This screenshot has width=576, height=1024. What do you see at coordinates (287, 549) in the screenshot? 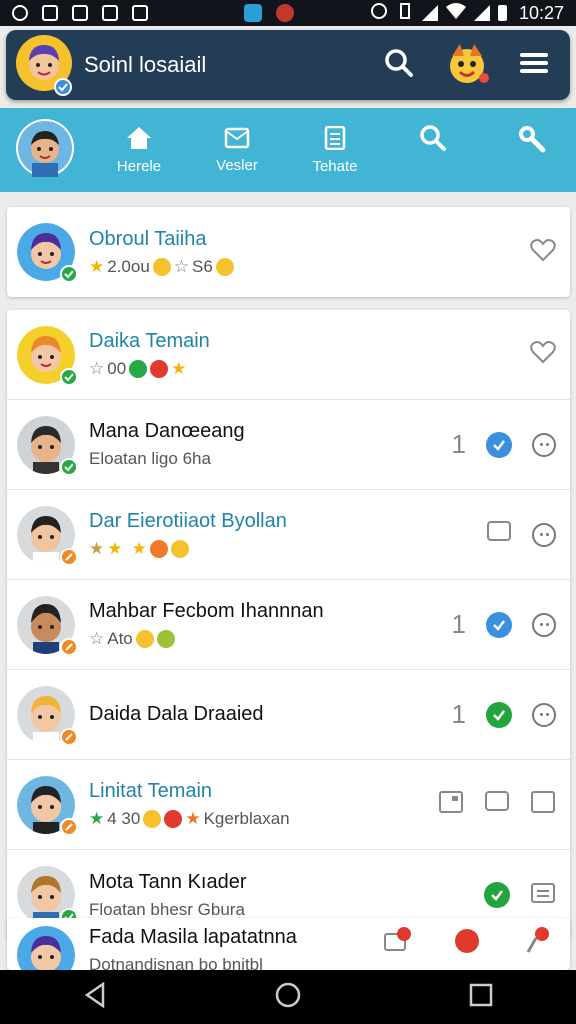
I see `contact-status: ★ ★ ★` at bounding box center [287, 549].